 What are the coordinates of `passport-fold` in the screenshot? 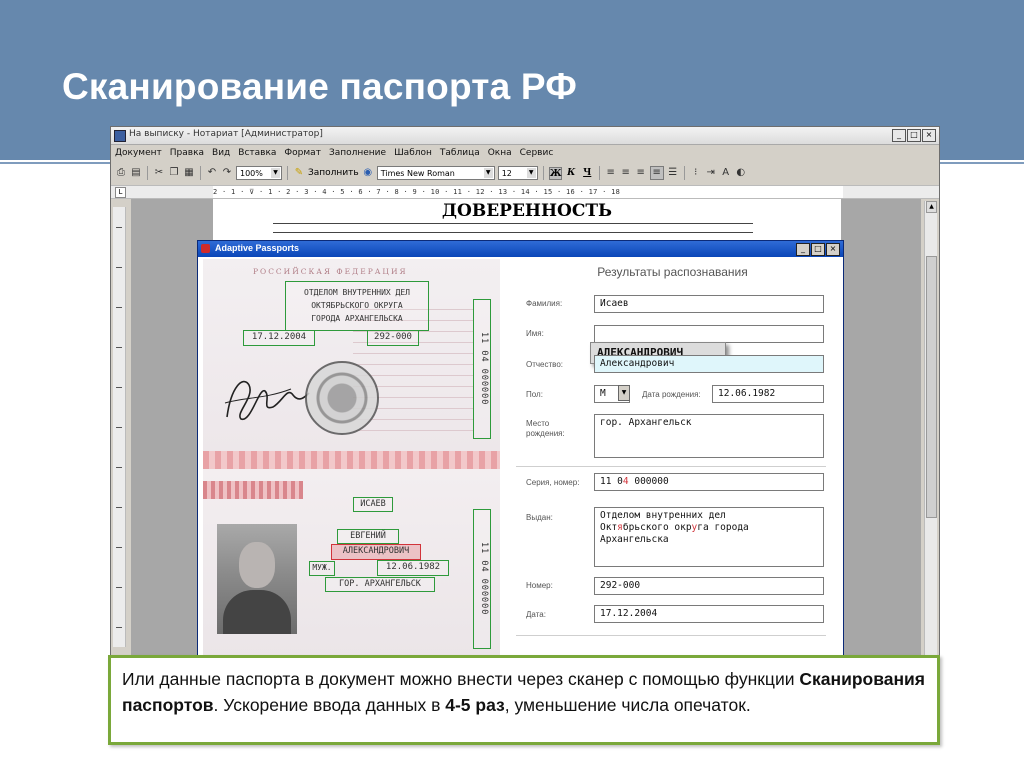 It's located at (351, 460).